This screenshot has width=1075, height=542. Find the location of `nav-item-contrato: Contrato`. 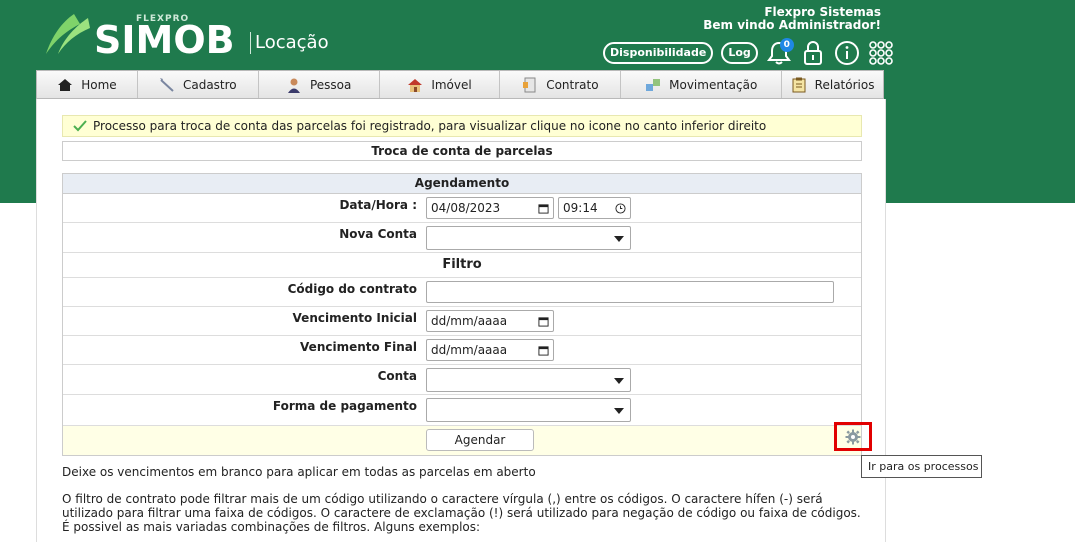

nav-item-contrato: Contrato is located at coordinates (561, 84).